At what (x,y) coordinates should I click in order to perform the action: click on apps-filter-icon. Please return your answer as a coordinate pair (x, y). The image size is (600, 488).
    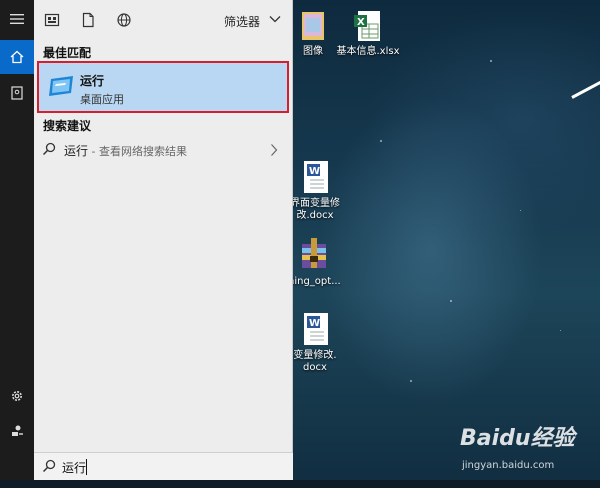
    Looking at the image, I should click on (52, 20).